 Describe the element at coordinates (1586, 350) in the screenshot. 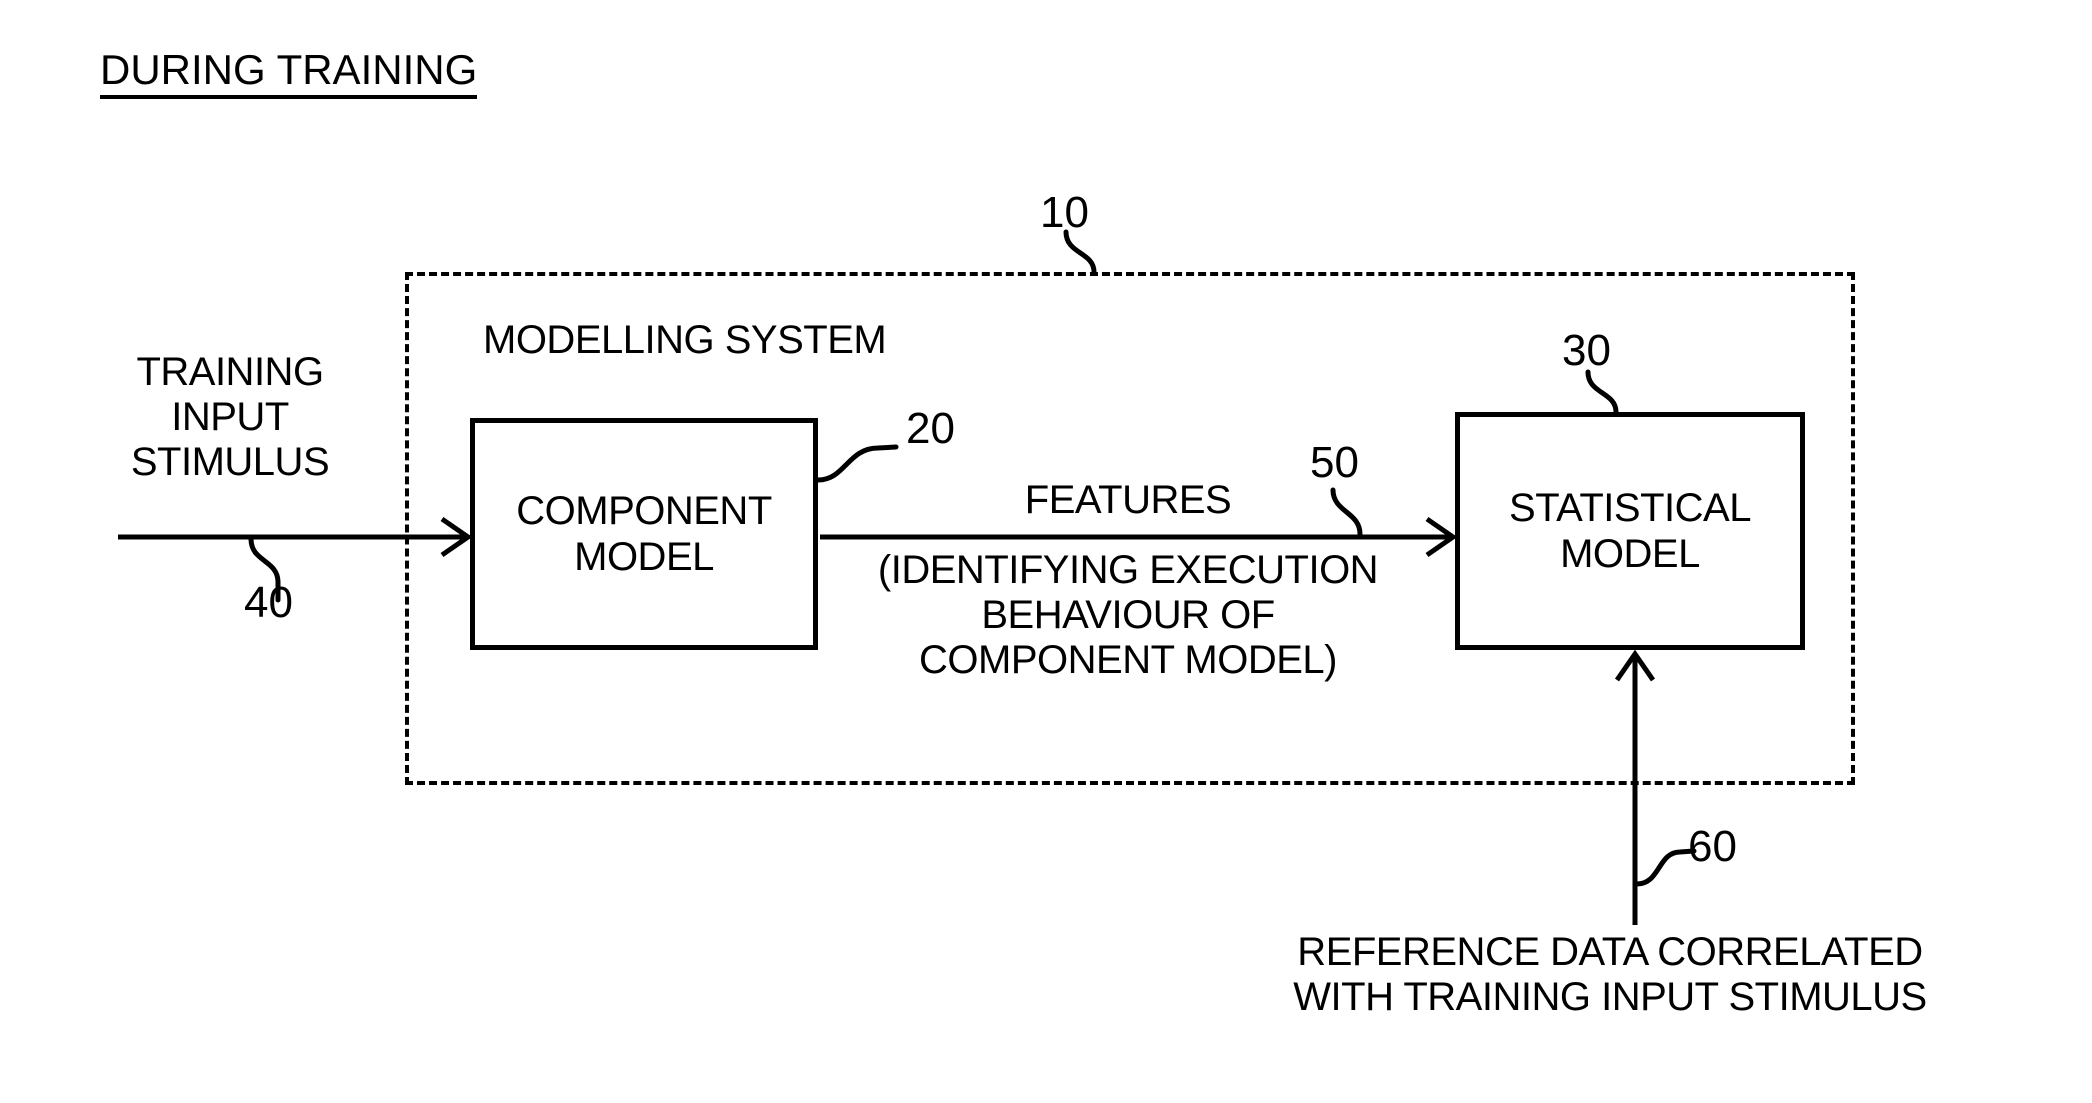

I see `reference-numeral-30: 30` at that location.